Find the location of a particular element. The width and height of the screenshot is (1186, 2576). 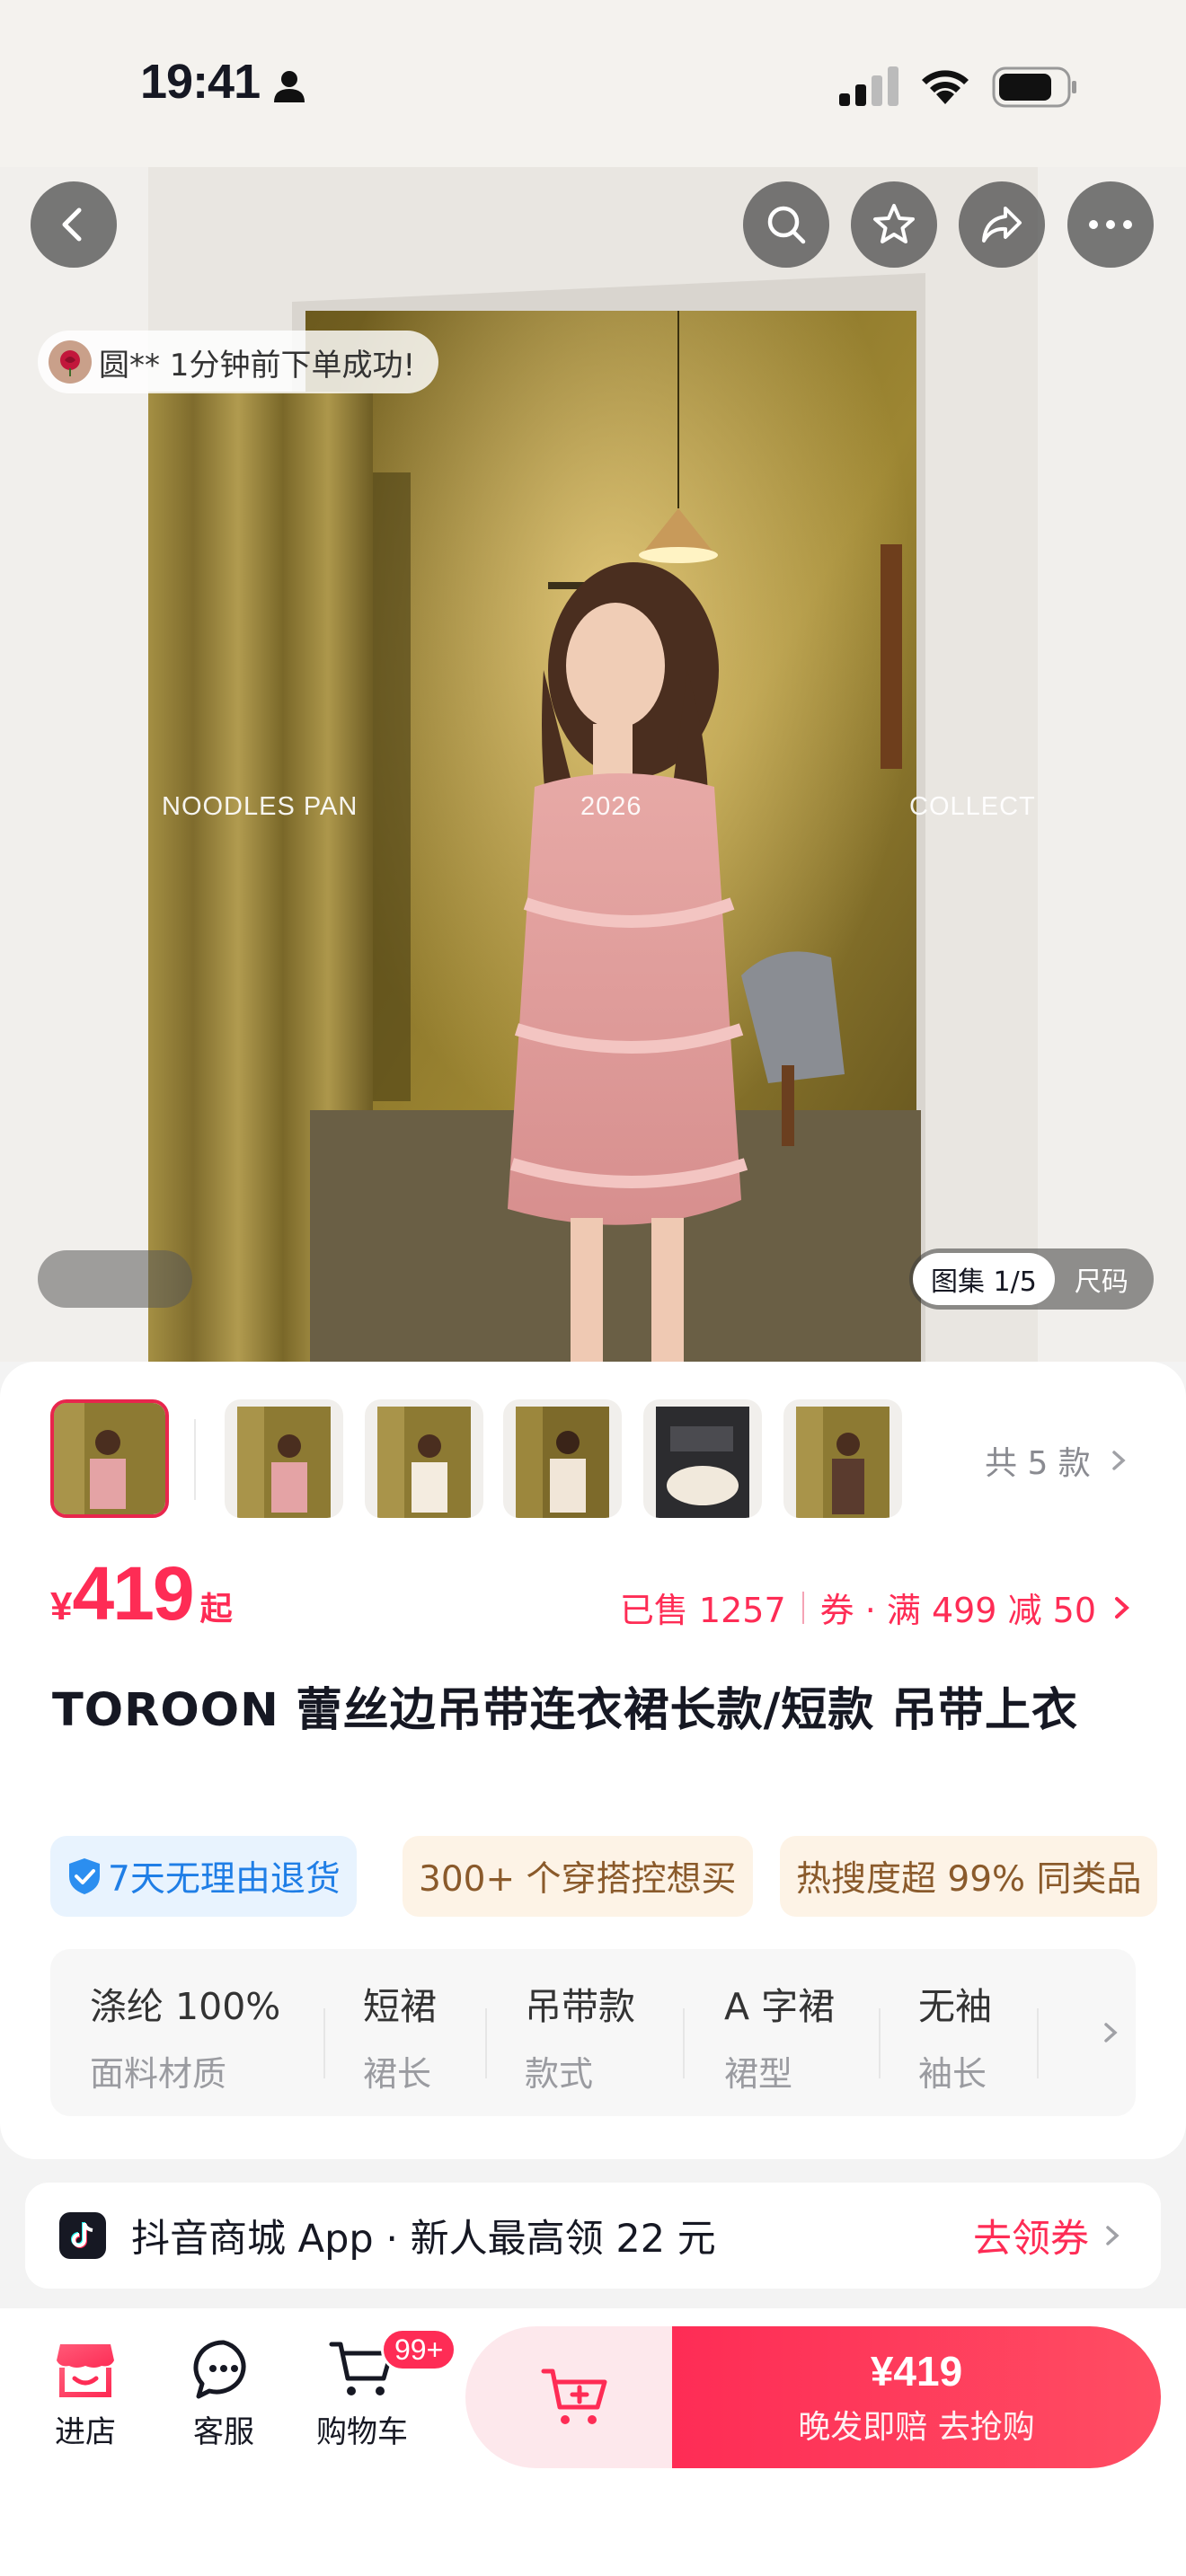

attribute-value: A 字裙 is located at coordinates (780, 2006).